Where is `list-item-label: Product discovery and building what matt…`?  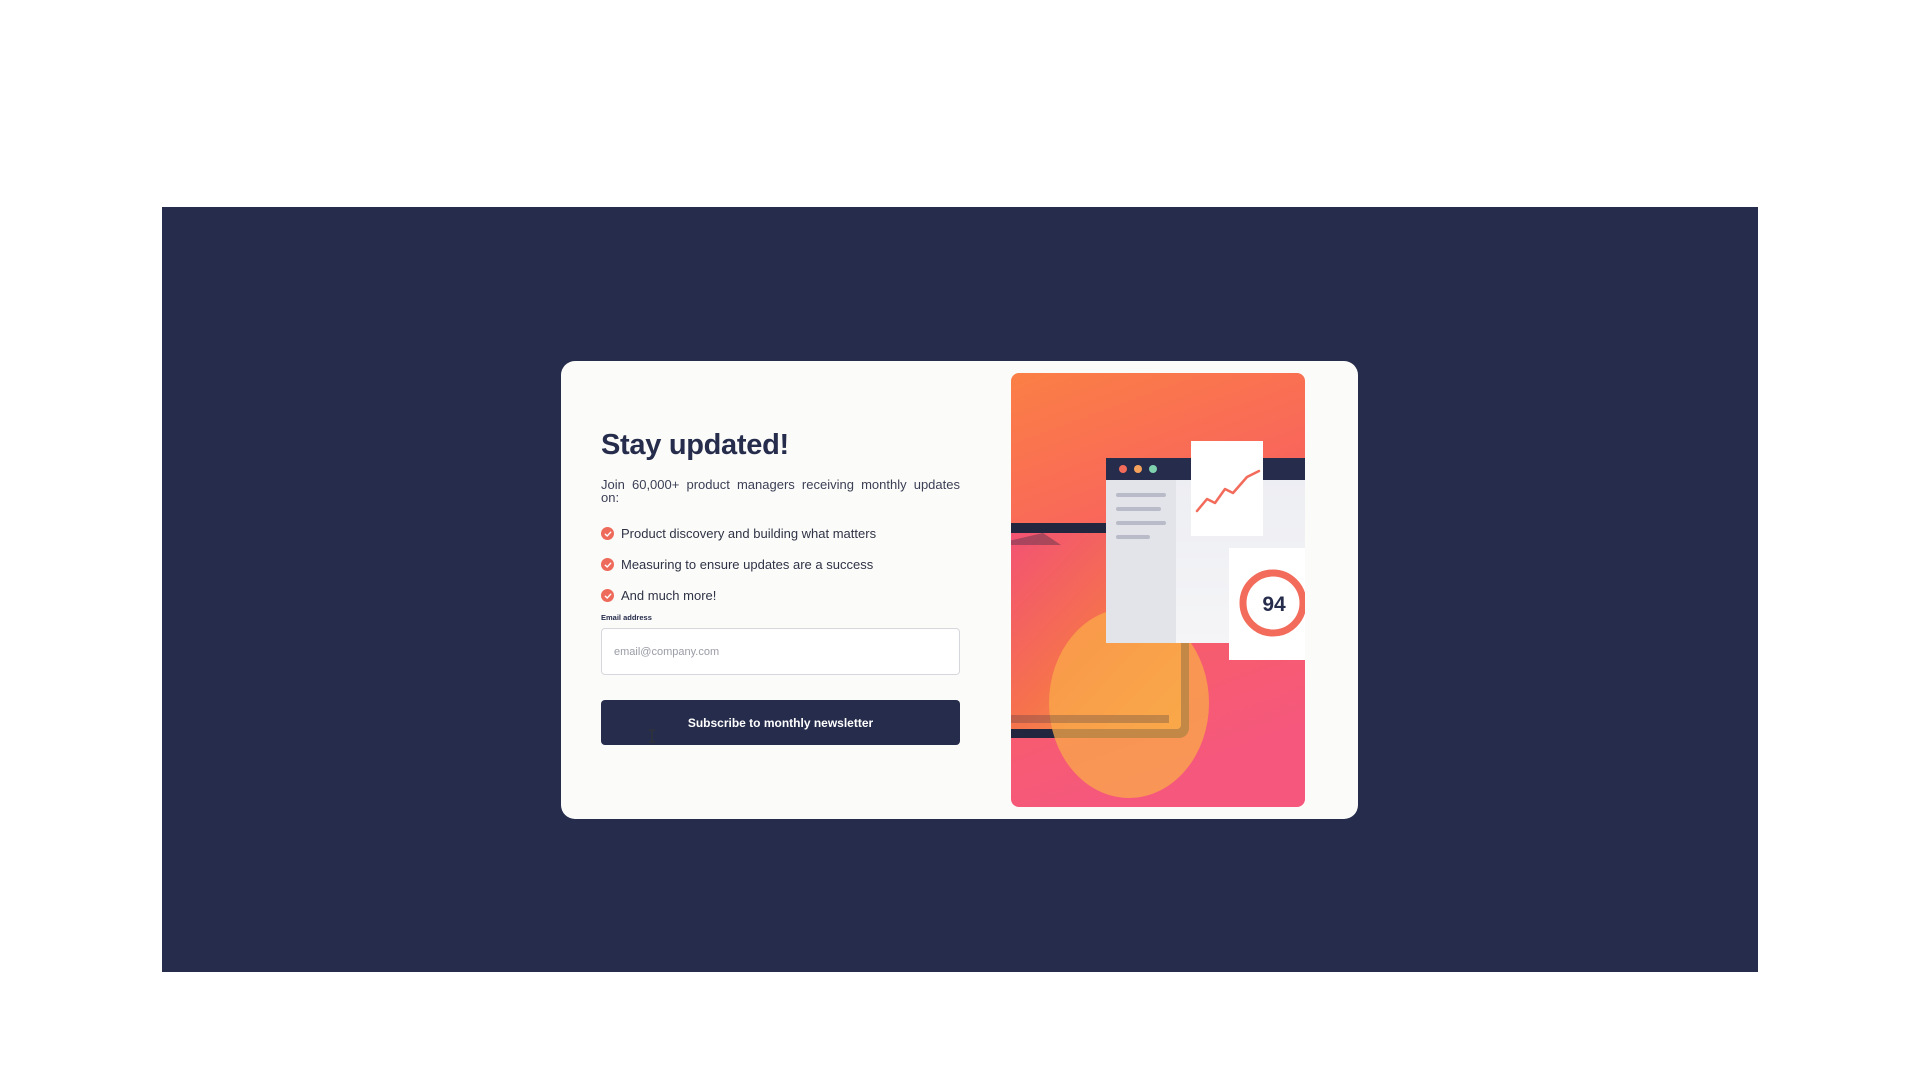 list-item-label: Product discovery and building what matt… is located at coordinates (749, 533).